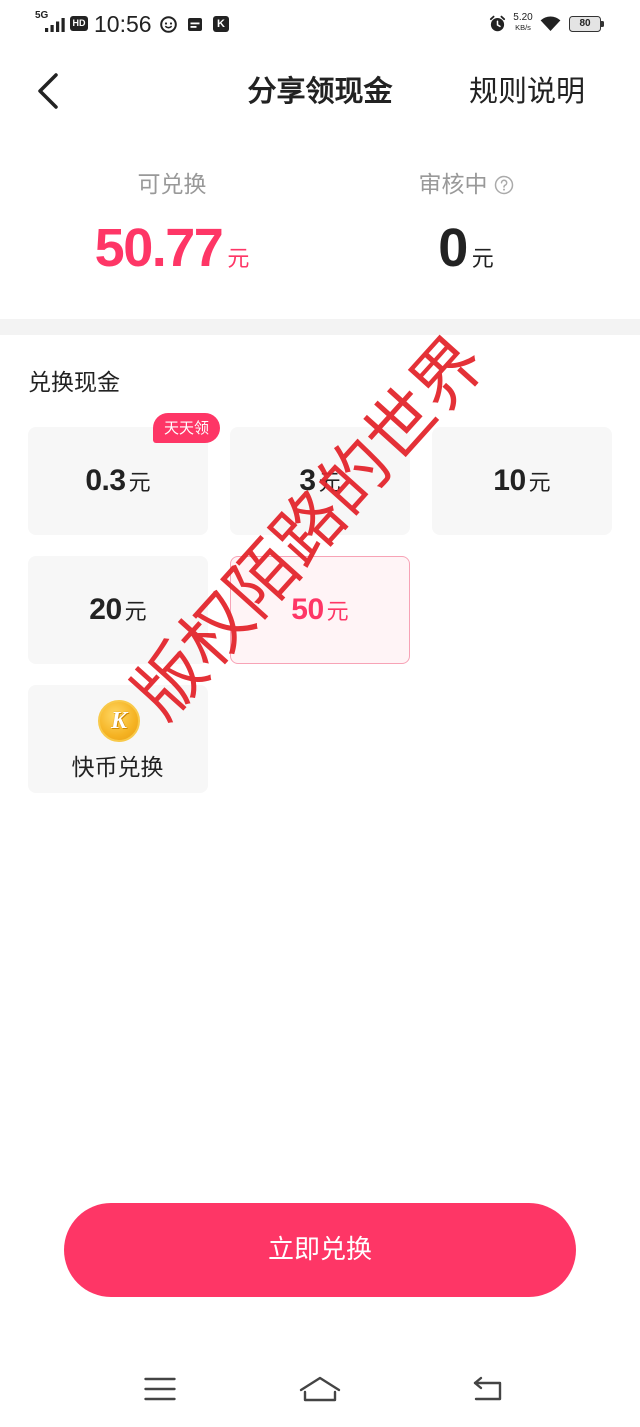 The height and width of the screenshot is (1427, 640). What do you see at coordinates (453, 185) in the screenshot?
I see `pending-label: 审核中` at bounding box center [453, 185].